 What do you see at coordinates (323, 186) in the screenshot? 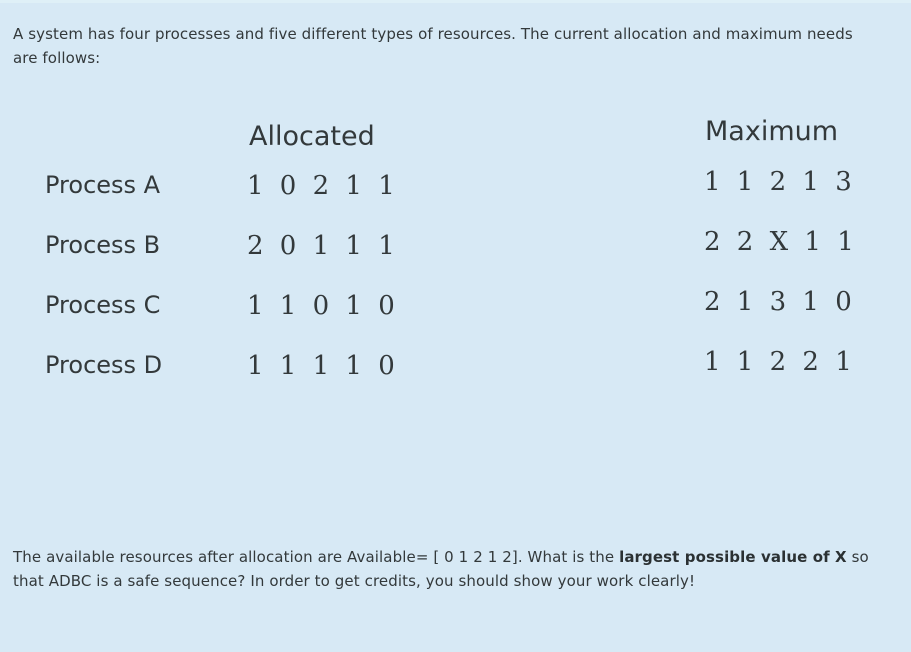
I see `allocated-values: 1 0 2 1 1` at bounding box center [323, 186].